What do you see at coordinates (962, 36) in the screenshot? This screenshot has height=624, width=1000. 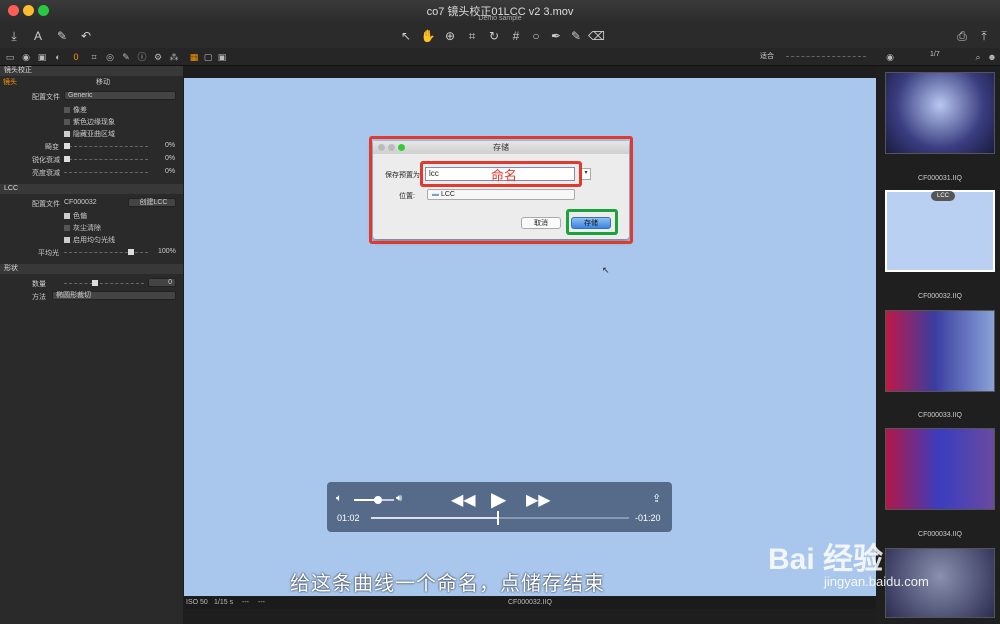 I see `print-icon: ⎙` at bounding box center [962, 36].